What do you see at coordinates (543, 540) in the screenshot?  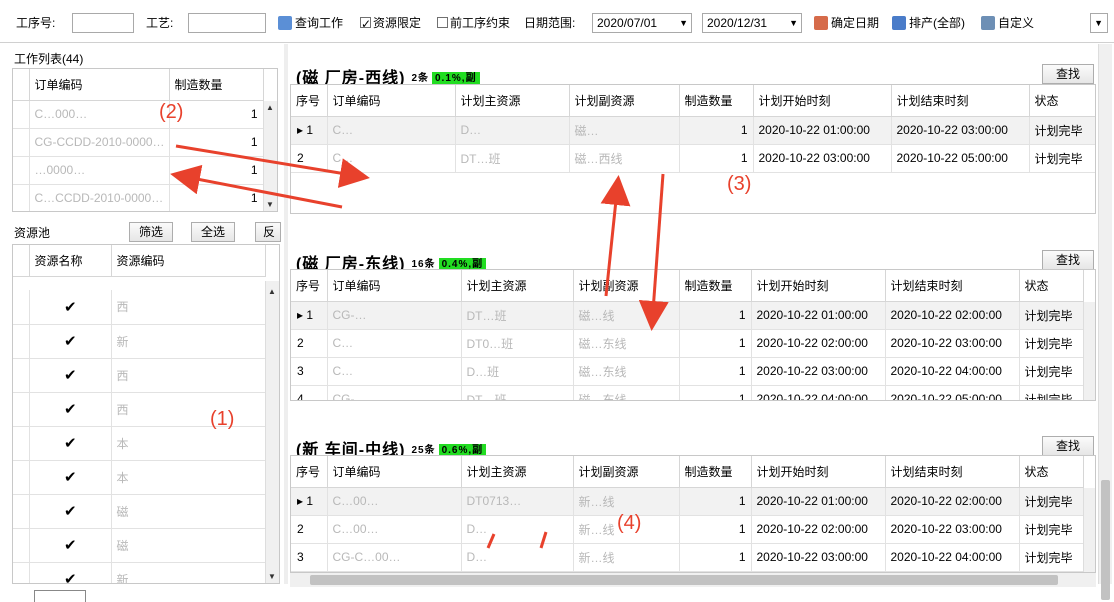 I see `arrow-mark-right` at bounding box center [543, 540].